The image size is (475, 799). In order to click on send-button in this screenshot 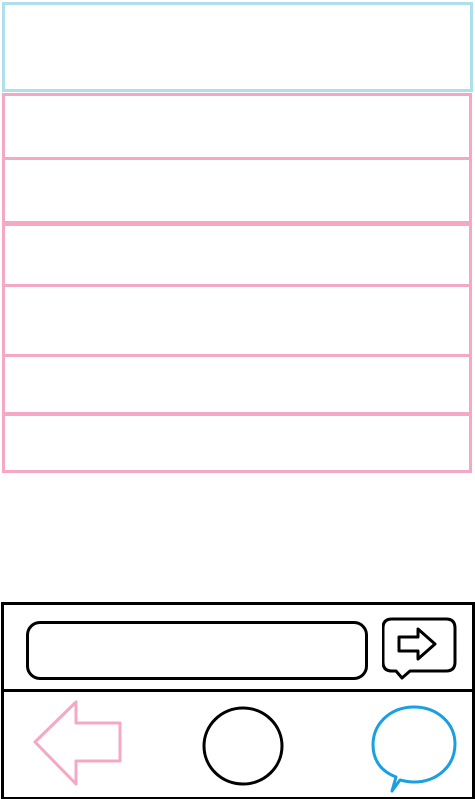, I will do `click(420, 651)`.